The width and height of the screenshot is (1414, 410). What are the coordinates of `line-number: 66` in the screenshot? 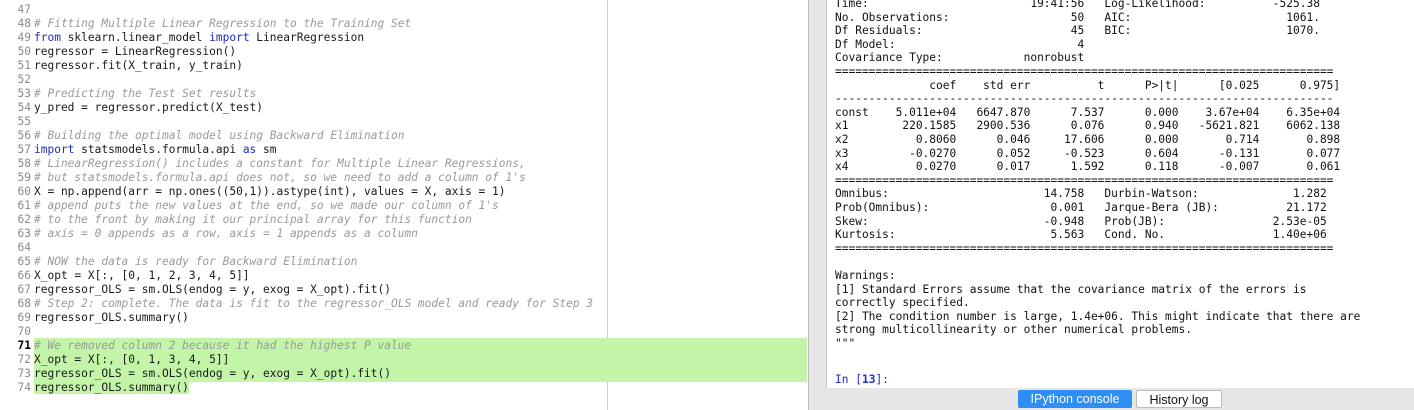 It's located at (24, 275).